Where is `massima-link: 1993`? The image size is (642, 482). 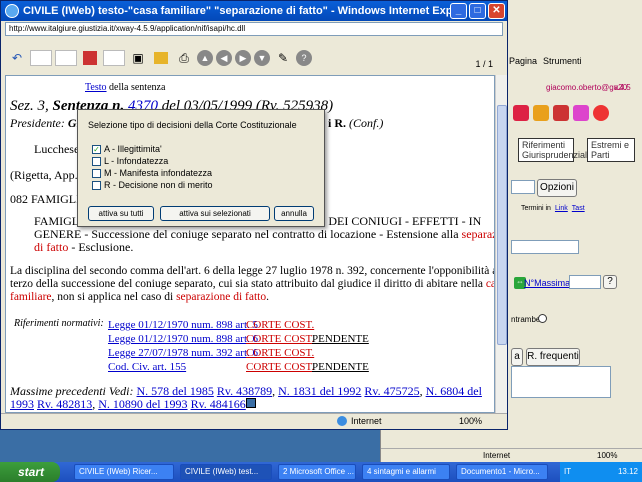
massima-link: 1993 is located at coordinates (22, 404).